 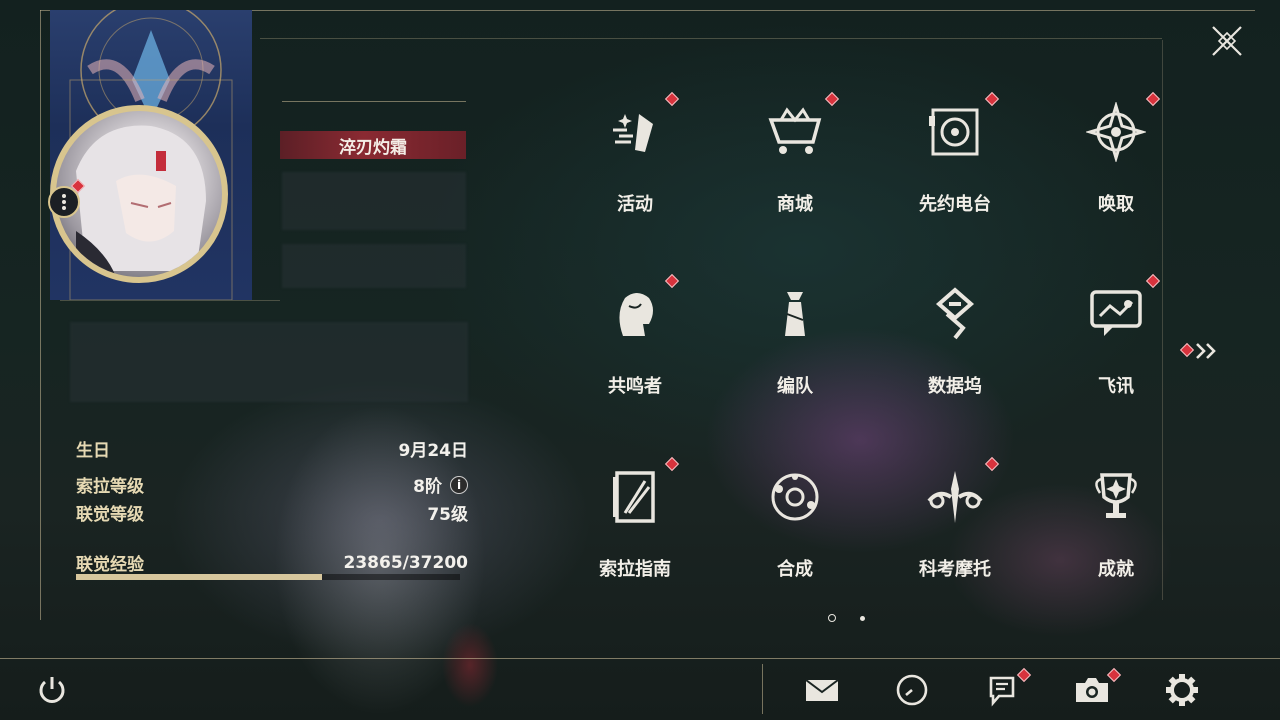 What do you see at coordinates (795, 165) in the screenshot?
I see `menu-item-shop: 商城` at bounding box center [795, 165].